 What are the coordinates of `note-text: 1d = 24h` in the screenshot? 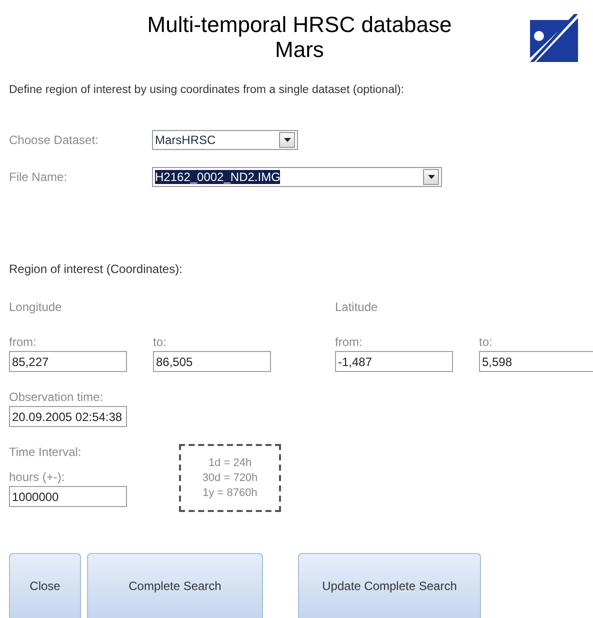 It's located at (230, 463).